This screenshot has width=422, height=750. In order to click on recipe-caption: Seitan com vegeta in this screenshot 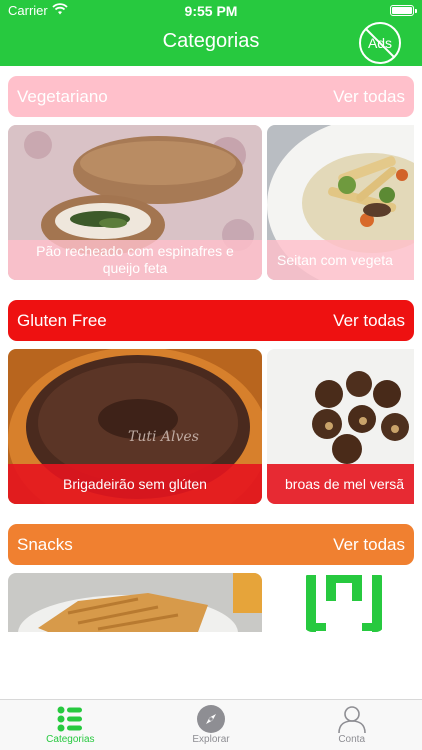, I will do `click(340, 260)`.